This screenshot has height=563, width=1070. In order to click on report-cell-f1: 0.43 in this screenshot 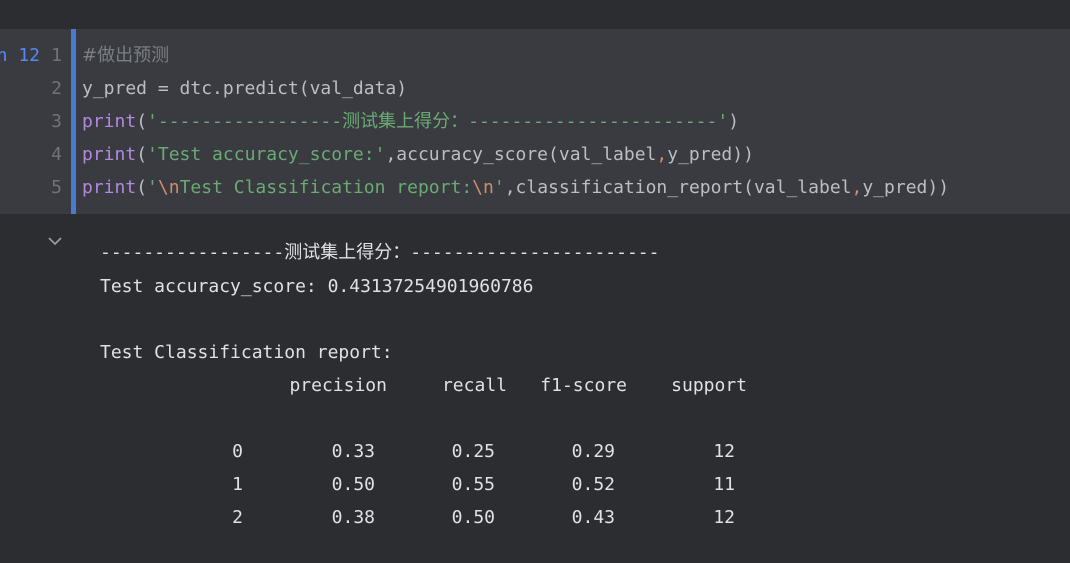, I will do `click(593, 517)`.